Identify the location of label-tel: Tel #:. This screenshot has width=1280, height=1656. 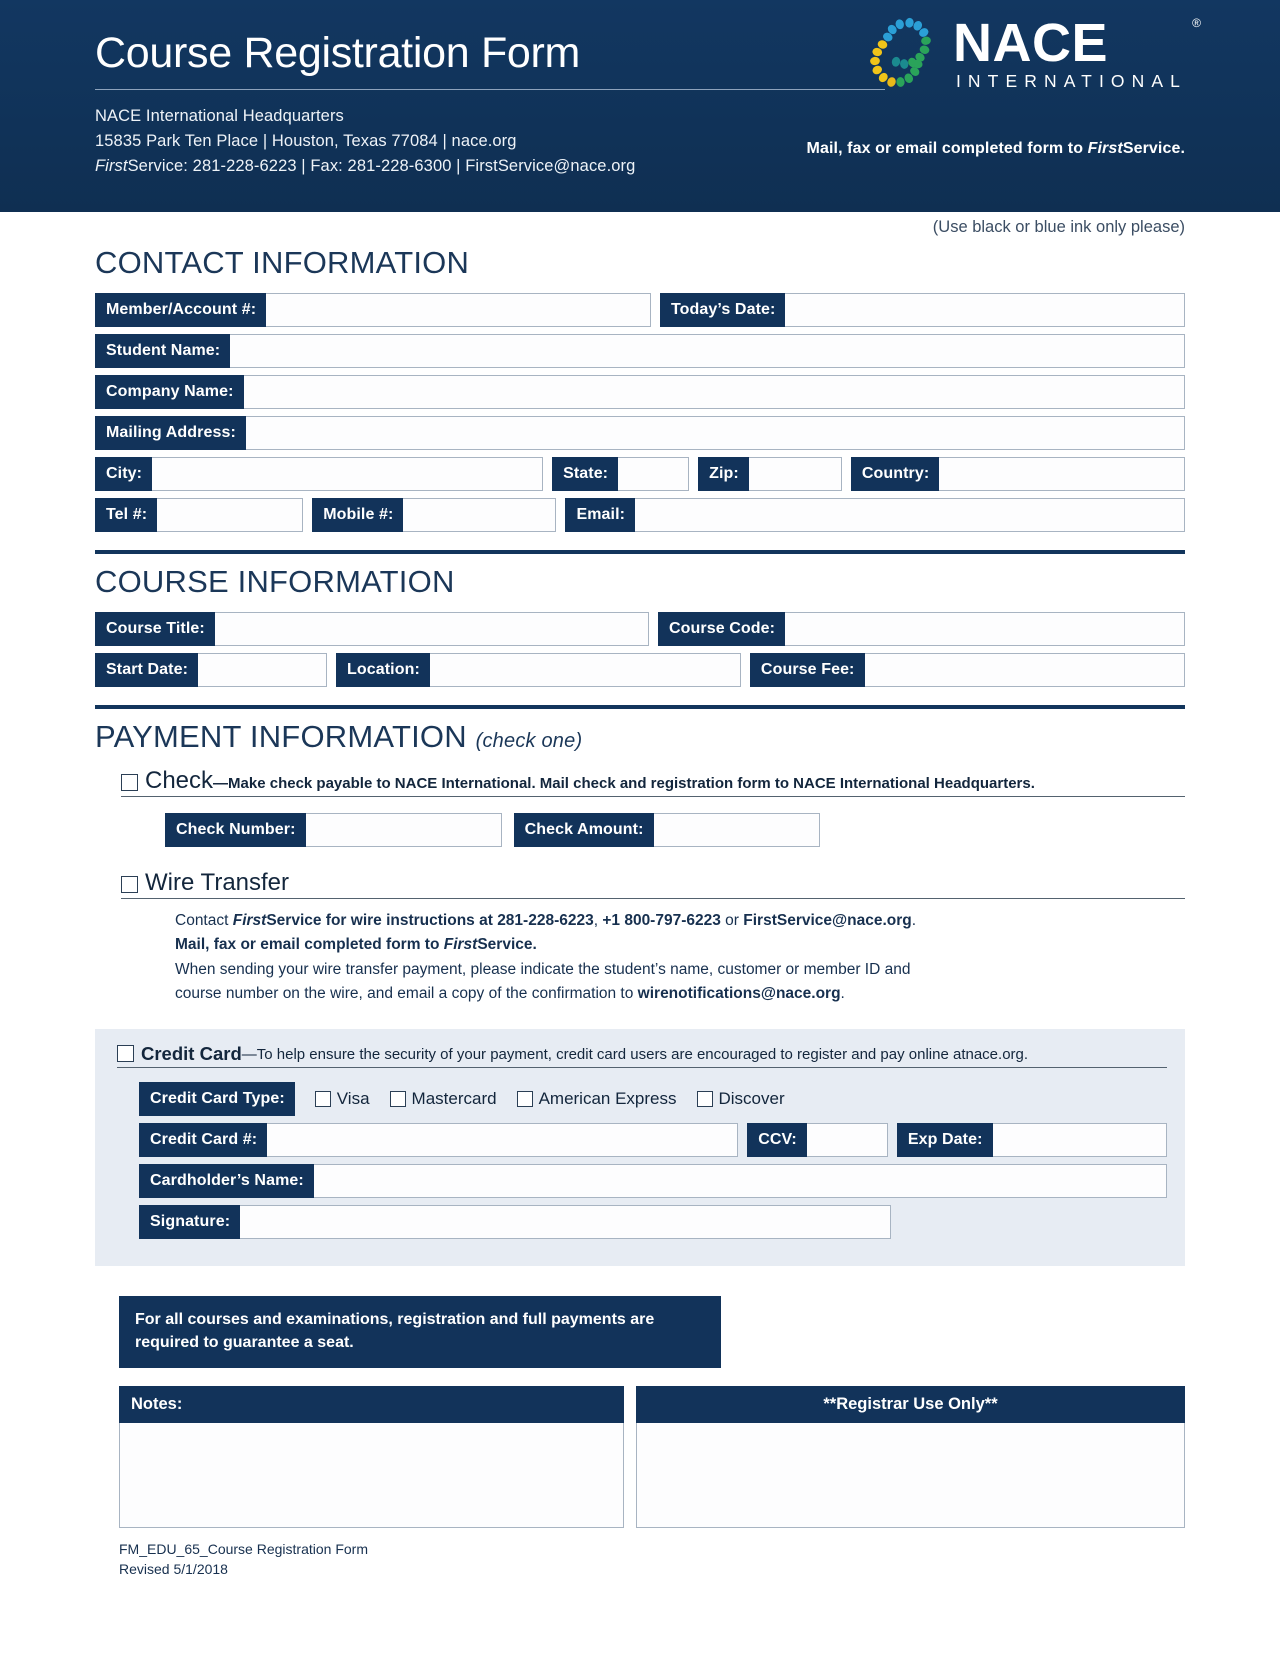
(126, 515).